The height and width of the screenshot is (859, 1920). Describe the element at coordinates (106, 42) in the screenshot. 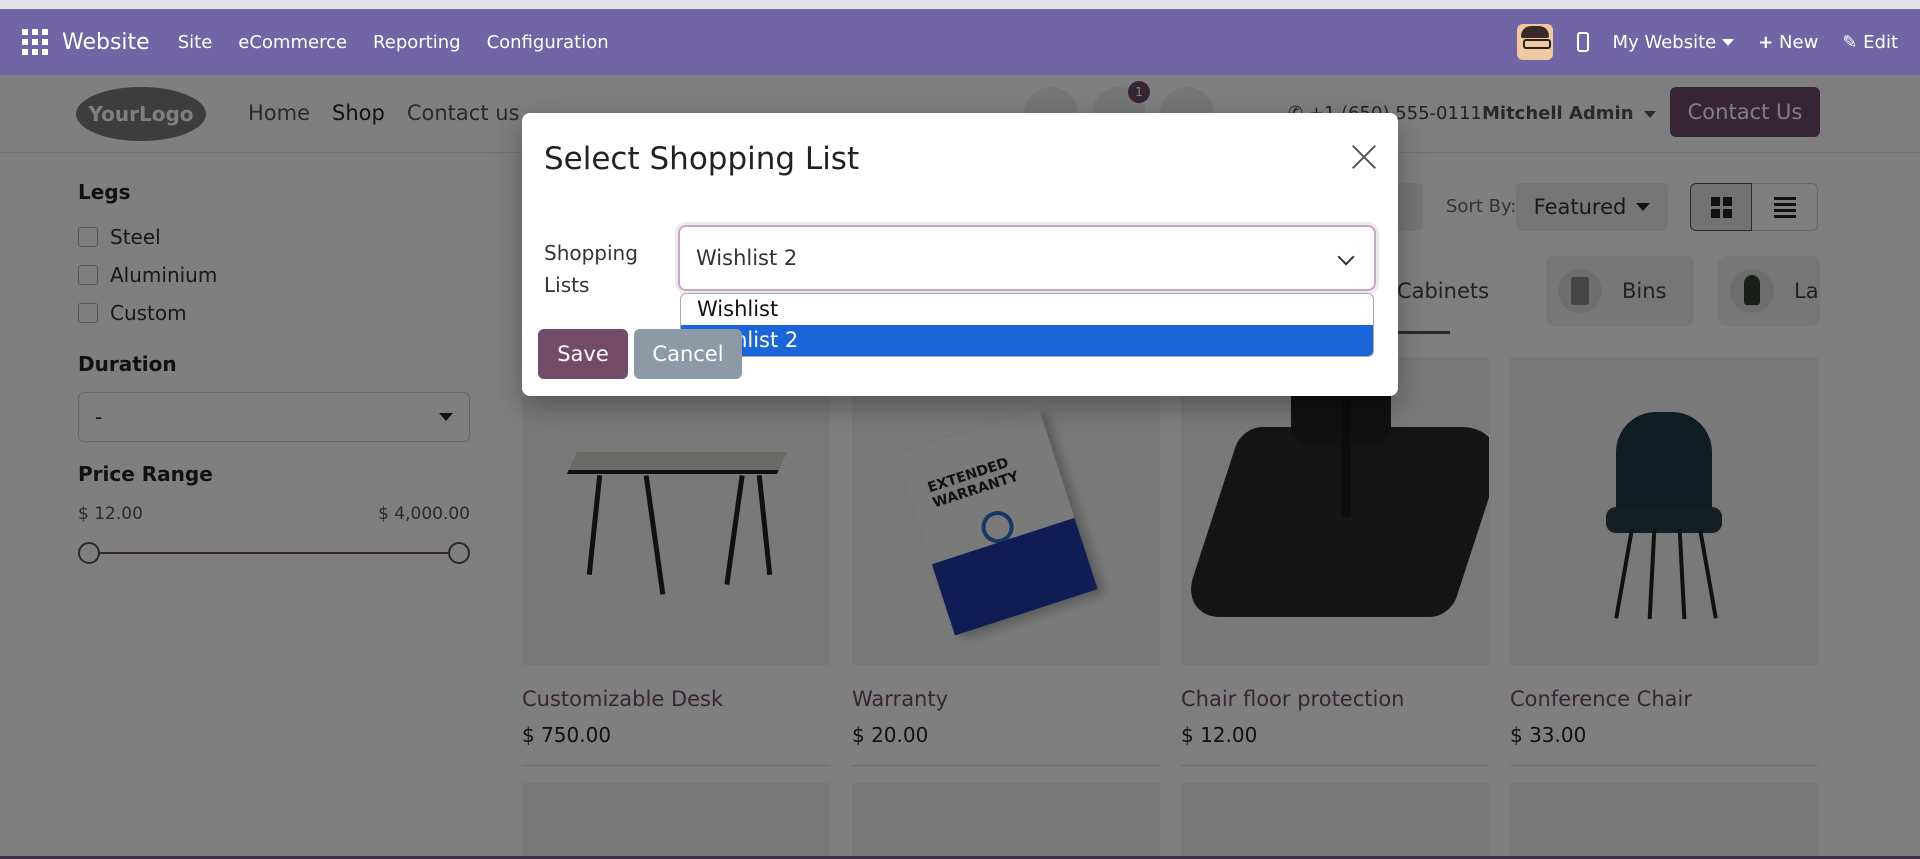

I see `app-name: Website` at that location.